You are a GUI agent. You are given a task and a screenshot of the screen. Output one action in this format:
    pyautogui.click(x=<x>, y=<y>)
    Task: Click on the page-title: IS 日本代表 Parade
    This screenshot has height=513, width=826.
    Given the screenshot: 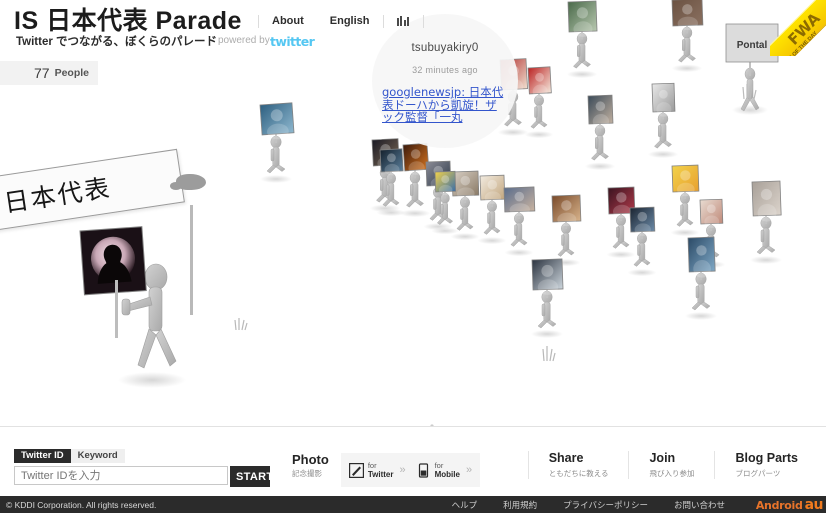 What is the action you would take?
    pyautogui.click(x=128, y=21)
    